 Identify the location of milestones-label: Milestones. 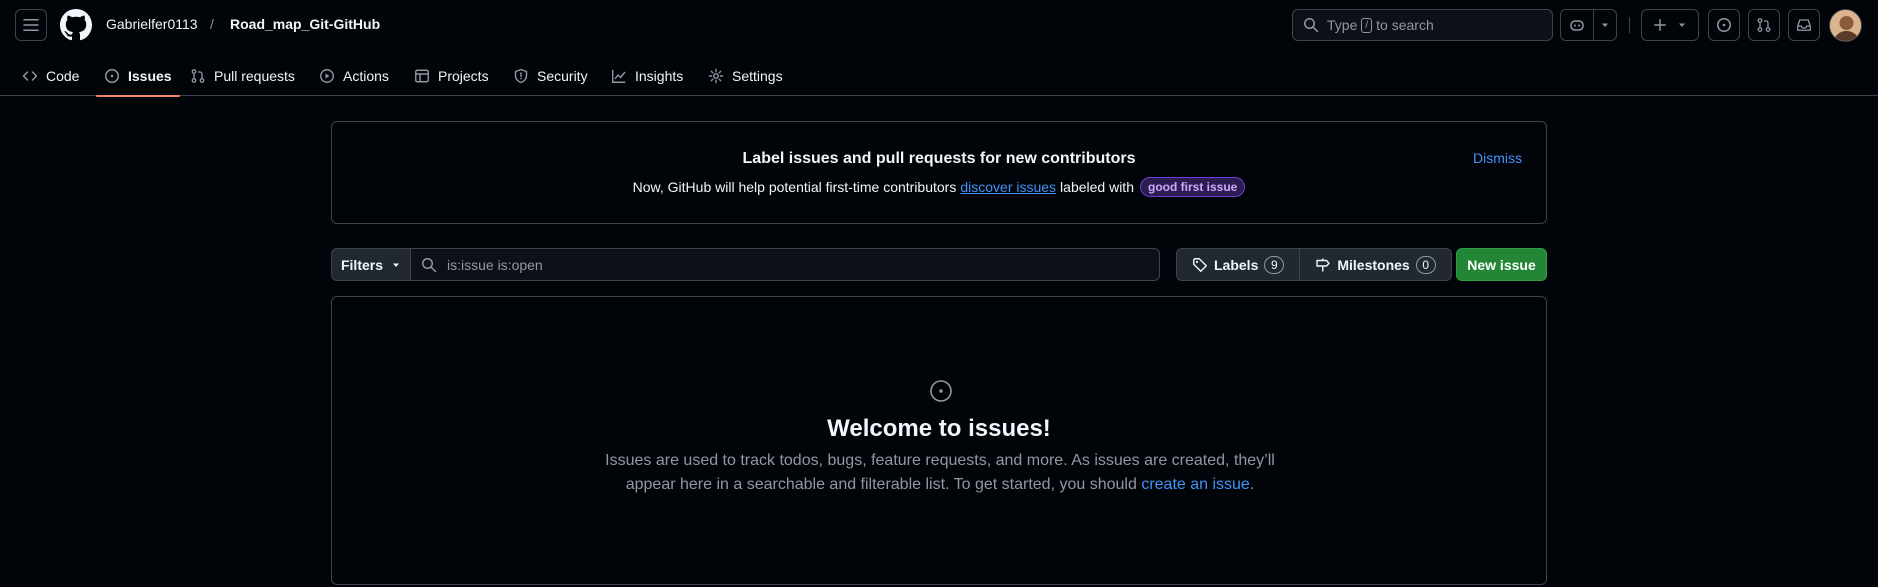
(1373, 264).